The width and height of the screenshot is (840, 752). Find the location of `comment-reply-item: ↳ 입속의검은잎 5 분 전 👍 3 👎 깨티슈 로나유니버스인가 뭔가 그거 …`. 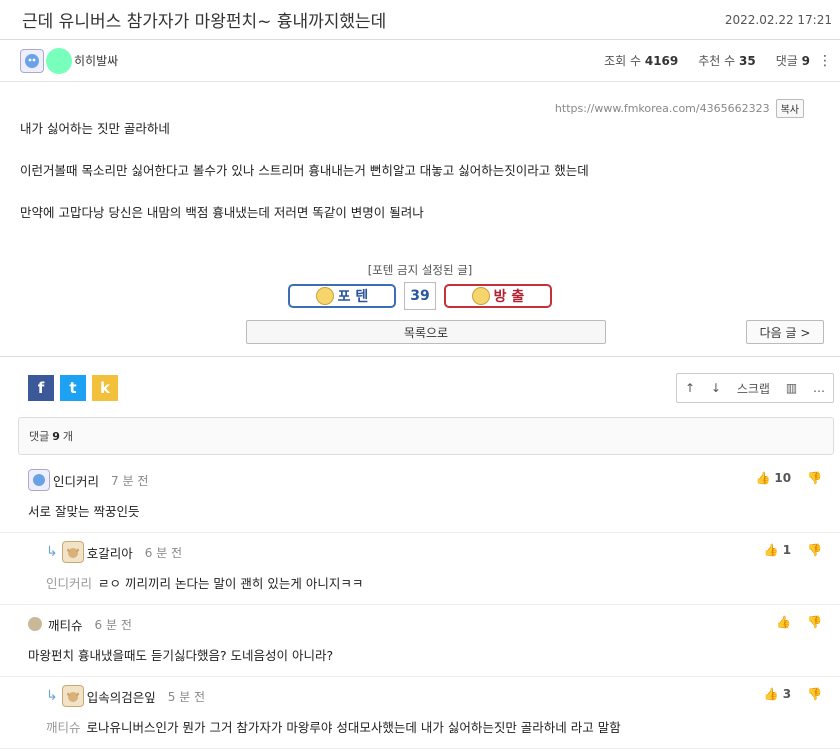

comment-reply-item: ↳ 입속의검은잎 5 분 전 👍 3 👎 깨티슈 로나유니버스인가 뭔가 그거 … is located at coordinates (420, 713).